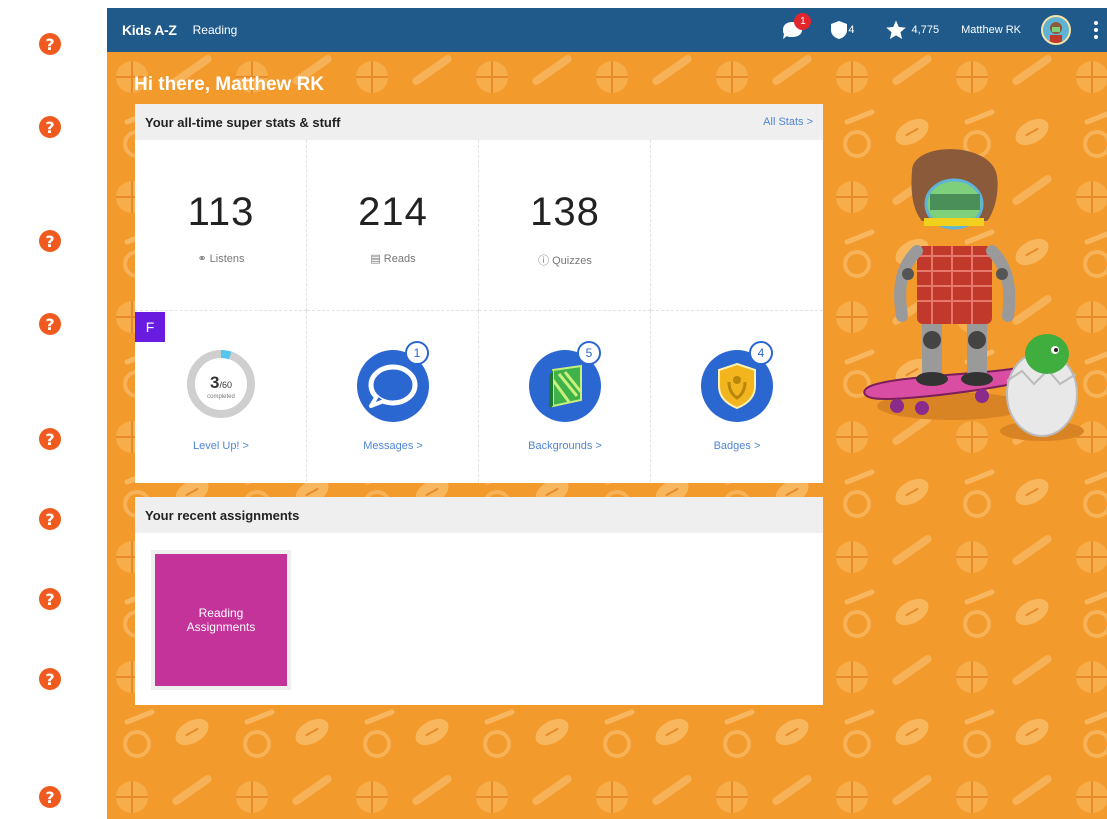 This screenshot has height=819, width=1107. I want to click on message-count-badge: 1, so click(803, 21).